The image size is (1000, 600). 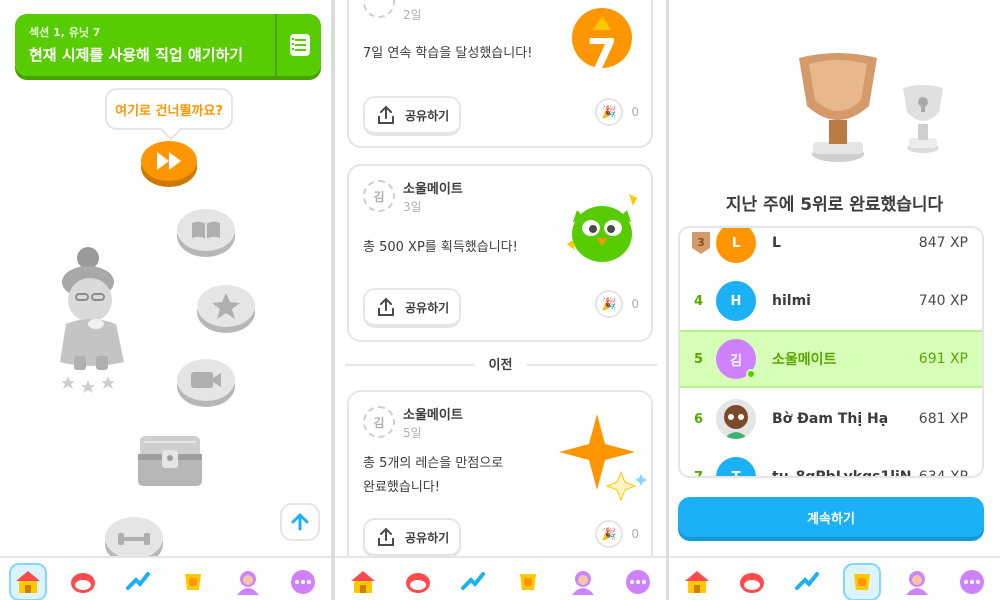 I want to click on character-illustration, so click(x=92, y=308).